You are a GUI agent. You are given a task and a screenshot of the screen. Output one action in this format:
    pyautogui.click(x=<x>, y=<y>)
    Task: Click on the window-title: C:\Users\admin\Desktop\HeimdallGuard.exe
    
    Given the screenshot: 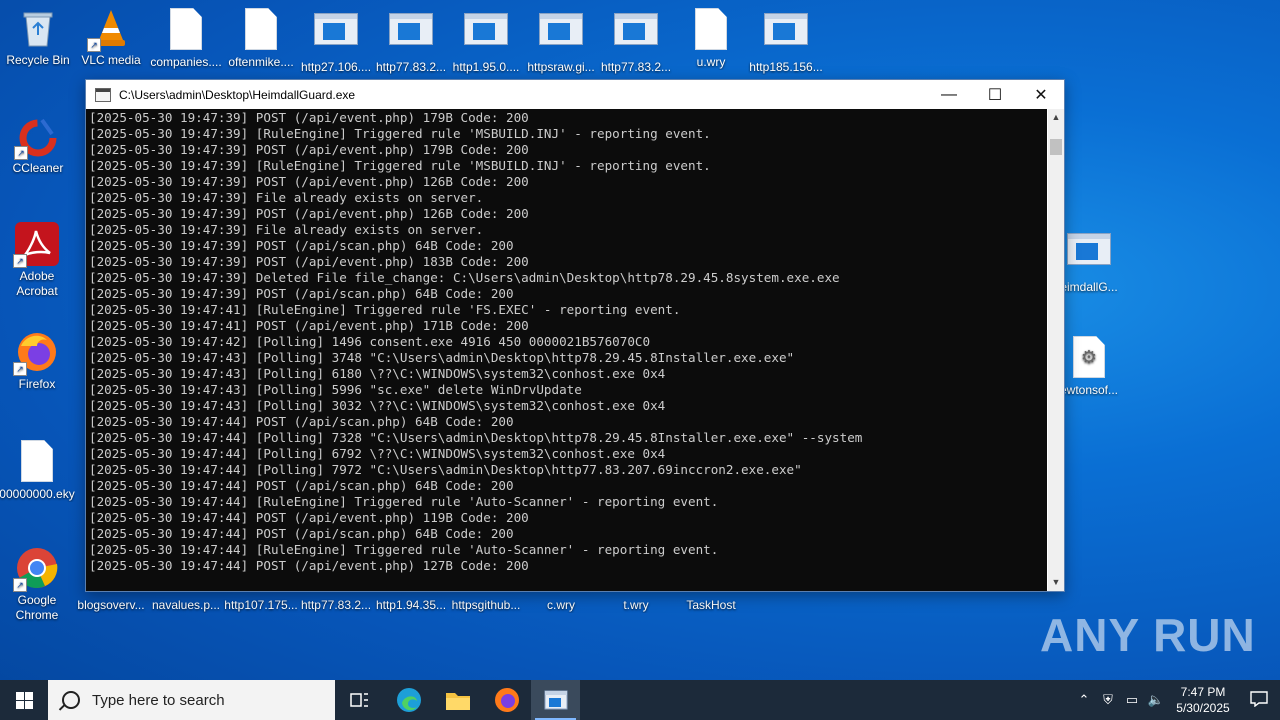 What is the action you would take?
    pyautogui.click(x=237, y=94)
    